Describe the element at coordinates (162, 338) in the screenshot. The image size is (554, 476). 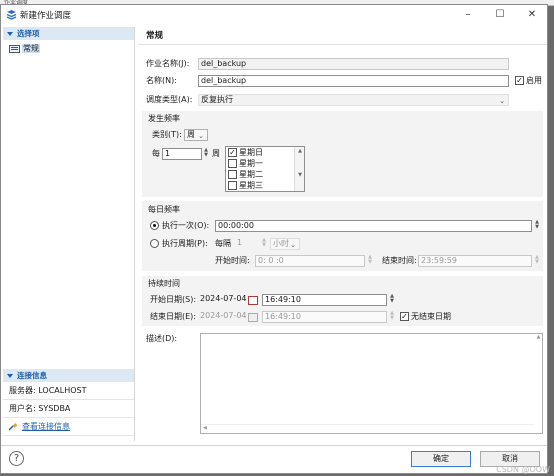
I see `description-label: 描述(D):` at that location.